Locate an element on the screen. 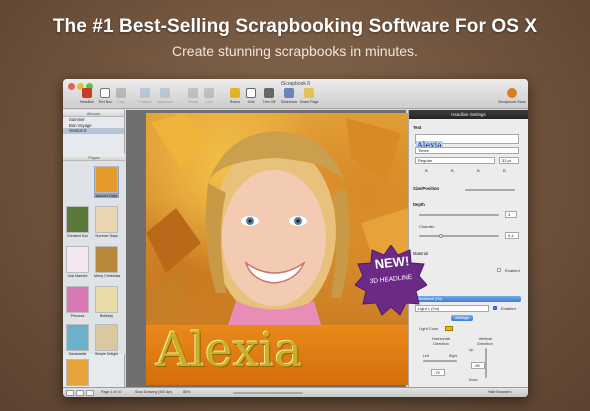  window-title: iScrapbook 6 is located at coordinates (295, 84).